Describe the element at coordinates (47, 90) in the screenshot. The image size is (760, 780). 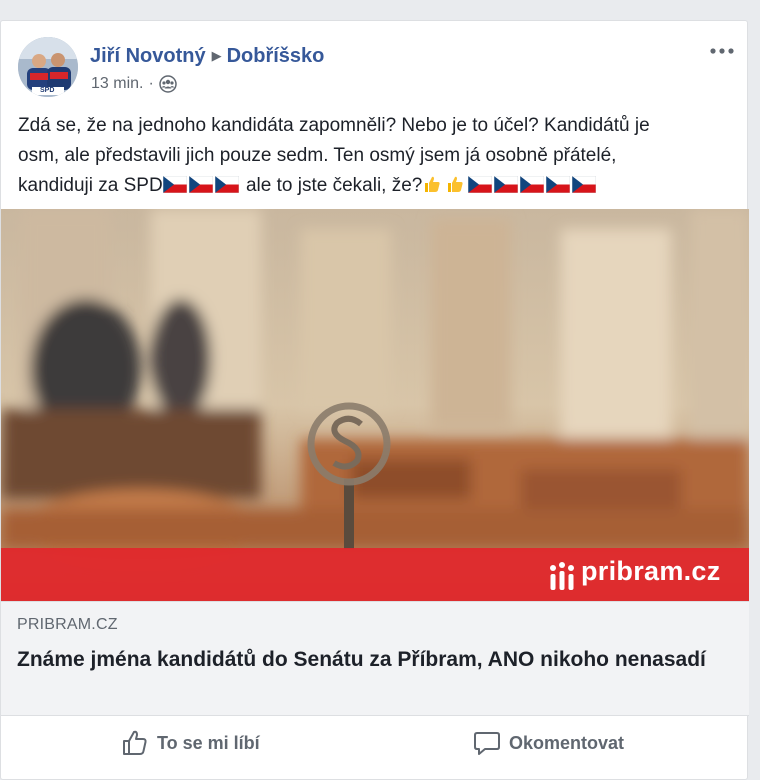
I see `avatar-text: SPD` at that location.